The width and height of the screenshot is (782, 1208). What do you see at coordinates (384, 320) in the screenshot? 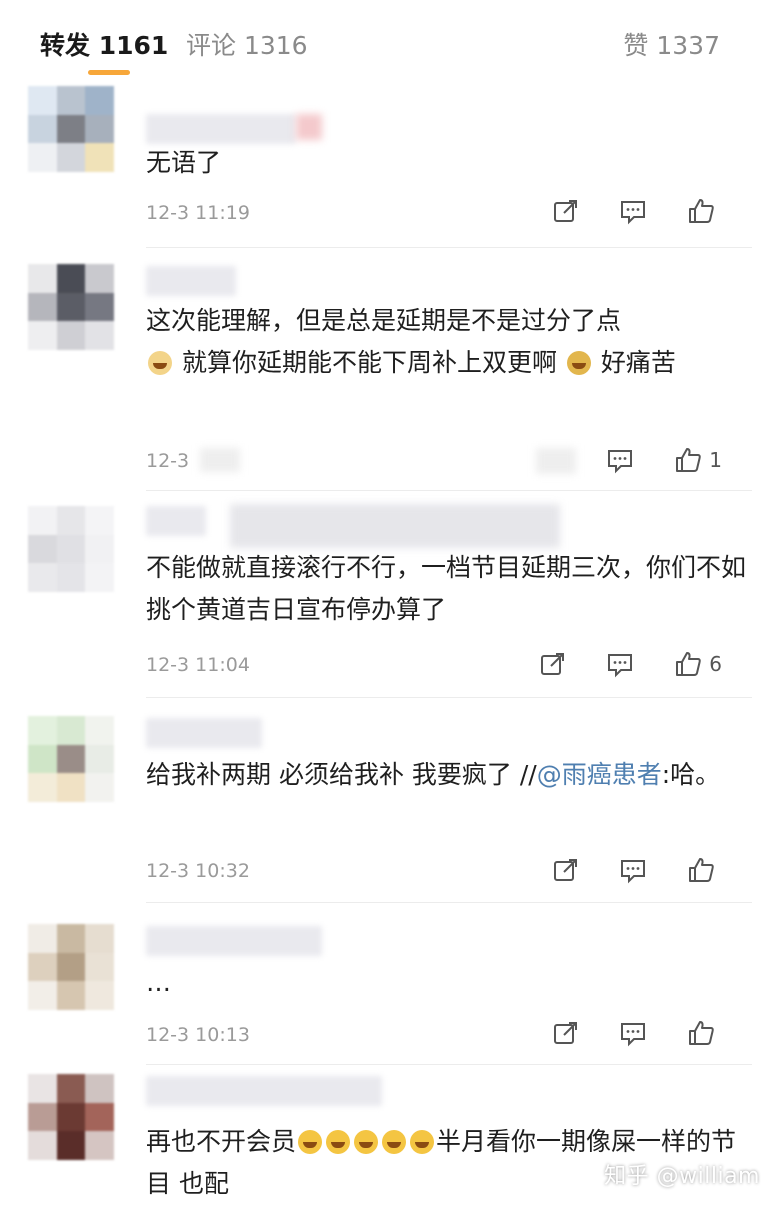
I see `comment-text-line1: 这次能理解，但是总是延期是不是过分了点` at bounding box center [384, 320].